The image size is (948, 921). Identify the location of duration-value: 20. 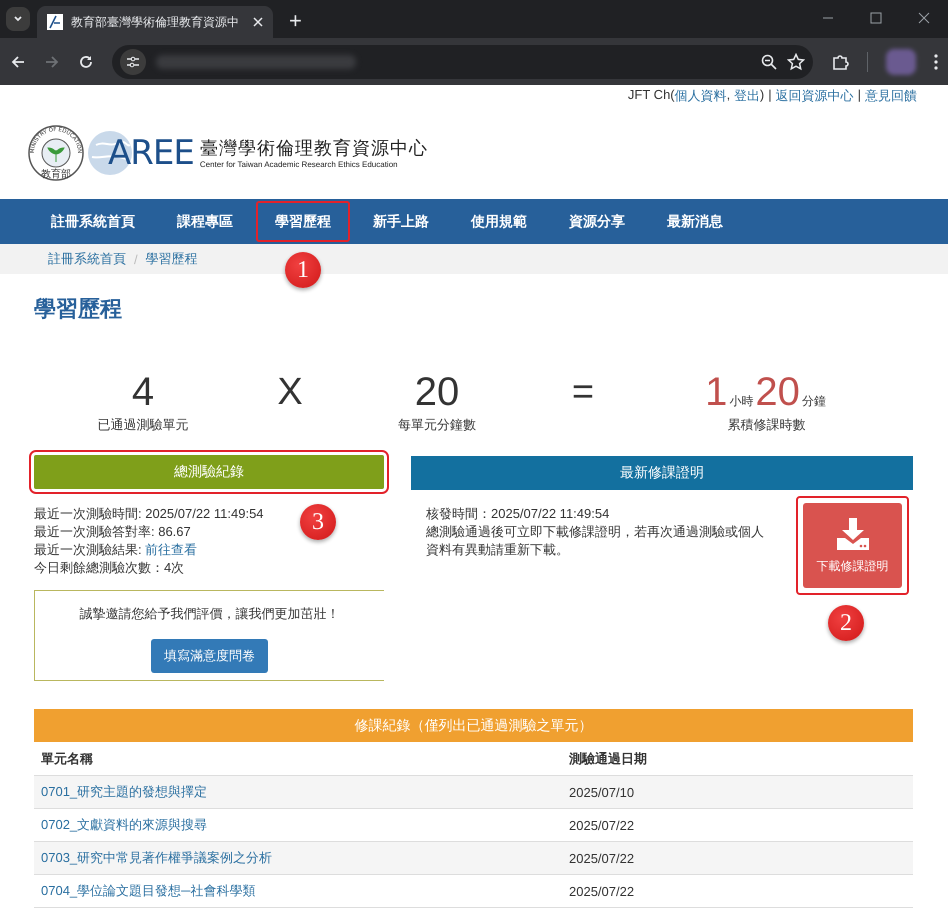
(777, 392).